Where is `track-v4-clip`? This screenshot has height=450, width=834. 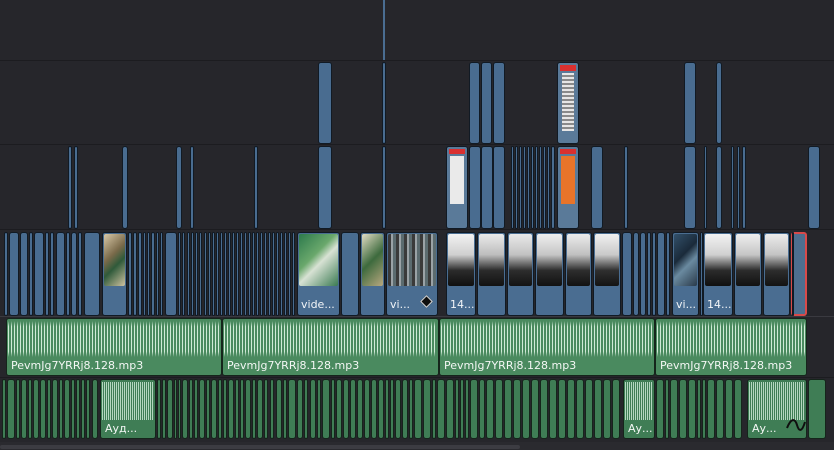 track-v4-clip is located at coordinates (384, 30).